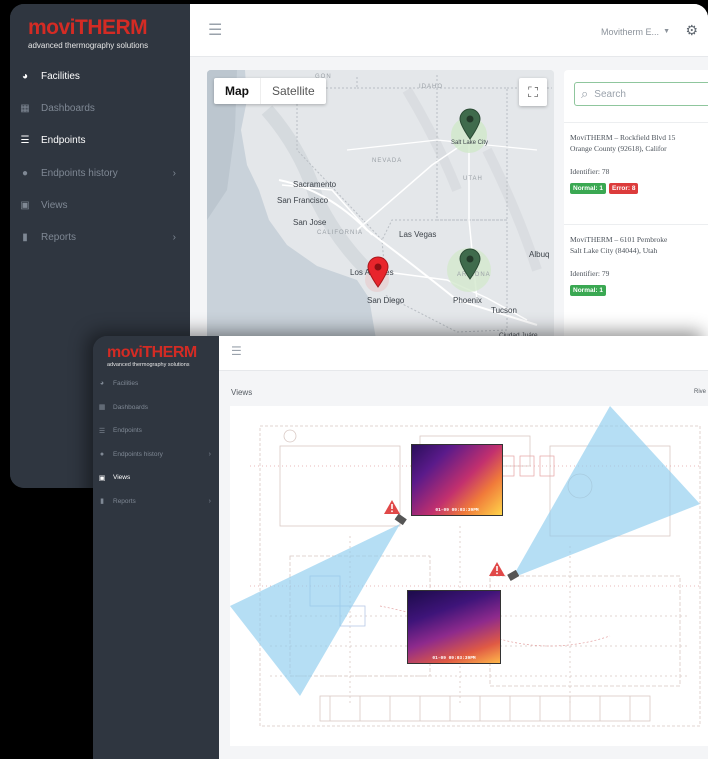 The width and height of the screenshot is (708, 759). Describe the element at coordinates (315, 184) in the screenshot. I see `map-label: Sacramento` at that location.